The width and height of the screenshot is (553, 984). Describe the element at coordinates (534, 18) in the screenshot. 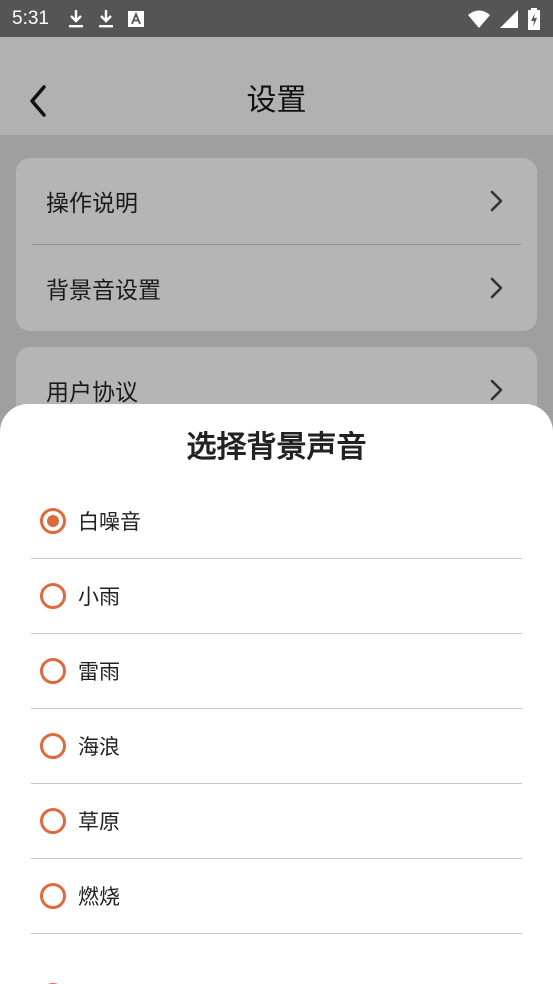

I see `battery-charging-icon` at that location.